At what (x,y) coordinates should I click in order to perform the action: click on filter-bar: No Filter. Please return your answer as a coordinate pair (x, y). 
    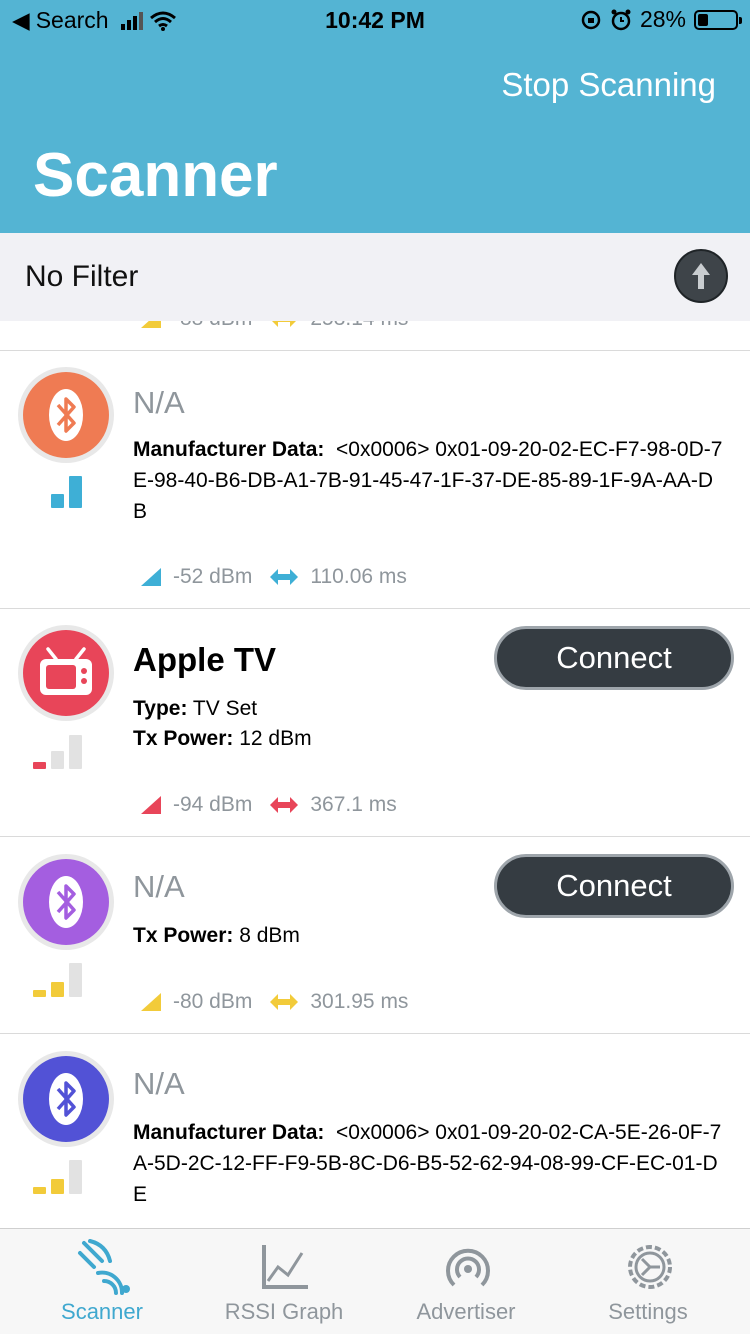
    Looking at the image, I should click on (375, 277).